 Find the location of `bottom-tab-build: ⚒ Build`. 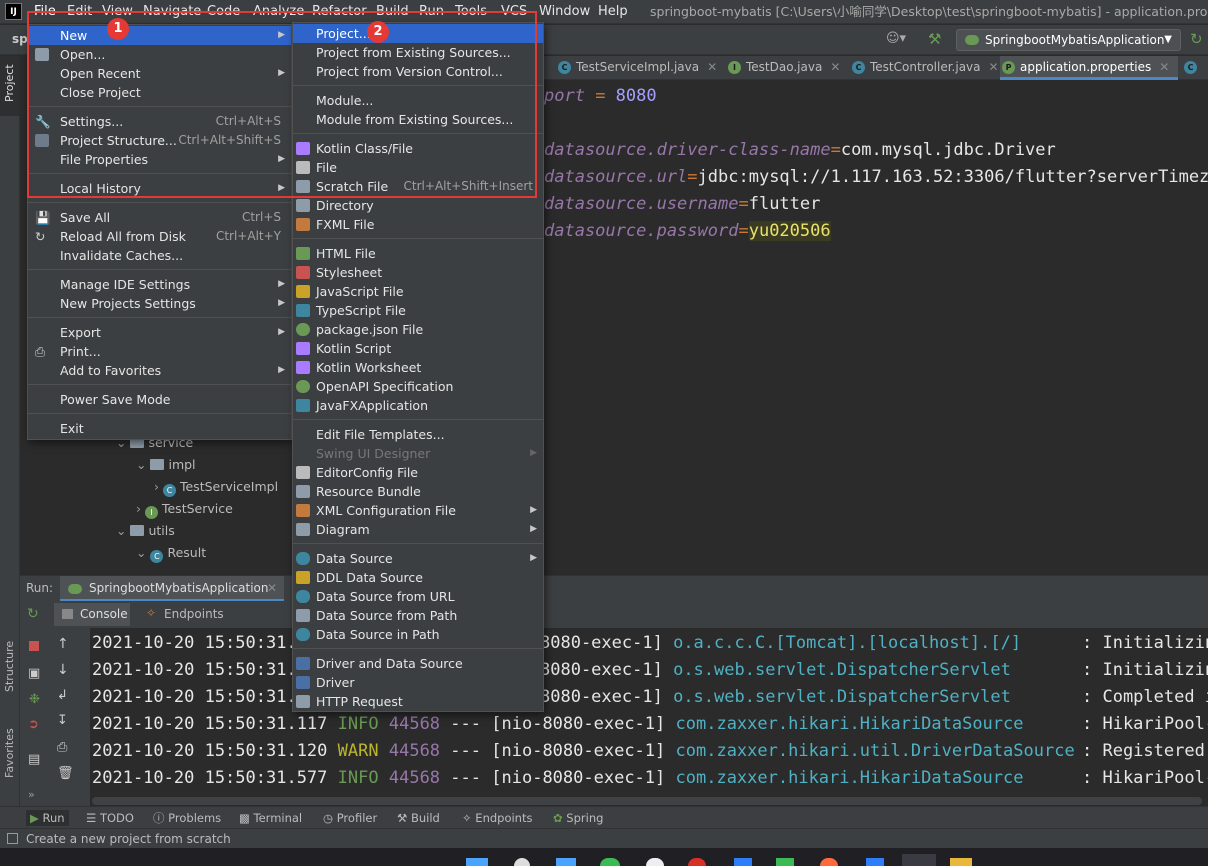

bottom-tab-build: ⚒ Build is located at coordinates (418, 818).